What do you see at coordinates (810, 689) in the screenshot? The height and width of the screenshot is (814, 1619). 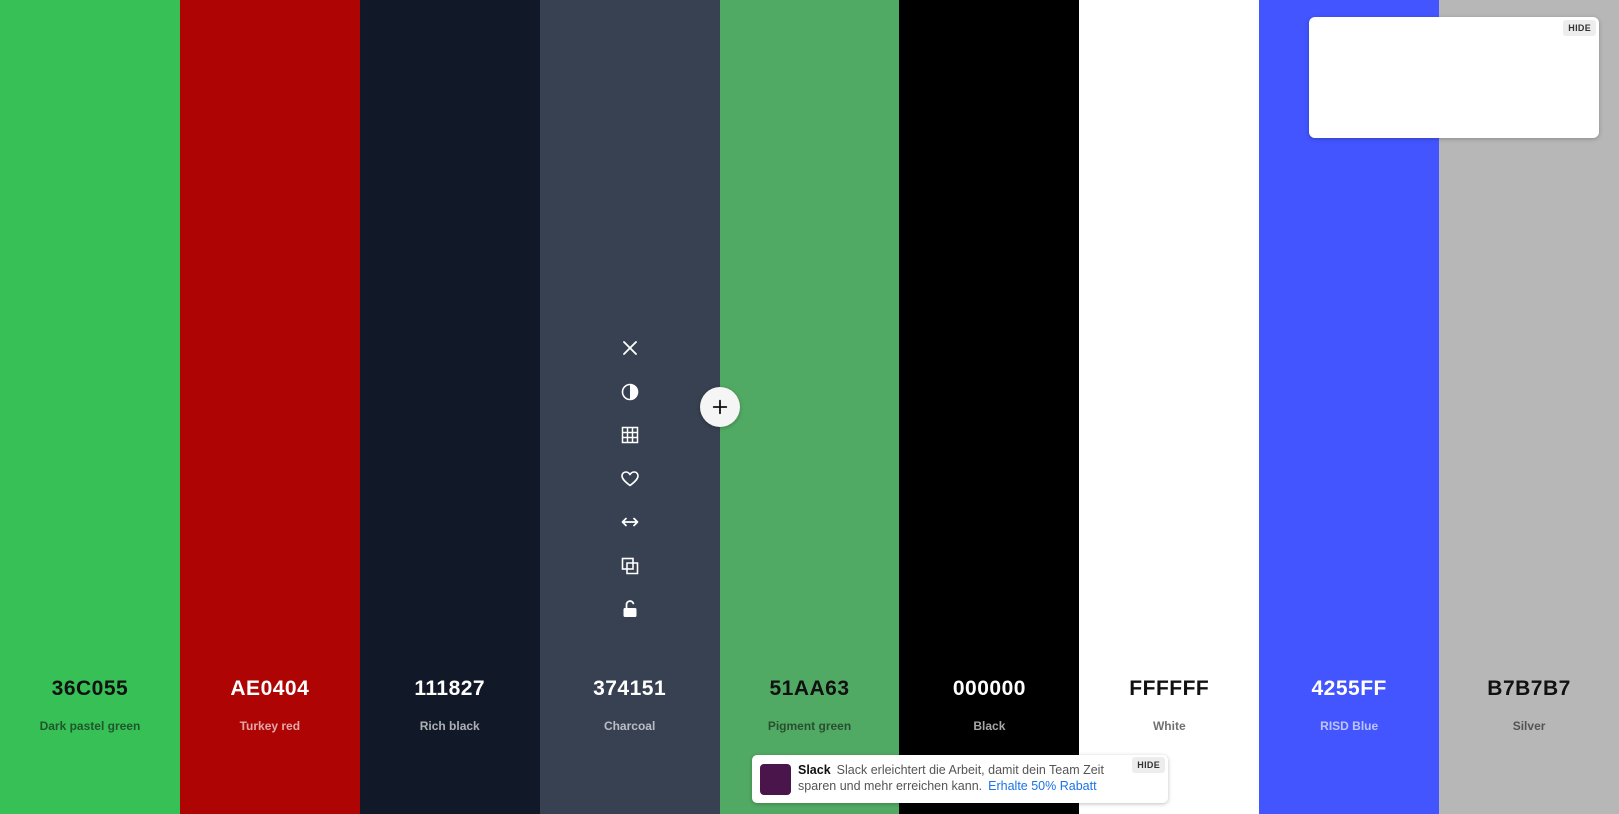 I see `swatch-hex-code: 51AA63` at bounding box center [810, 689].